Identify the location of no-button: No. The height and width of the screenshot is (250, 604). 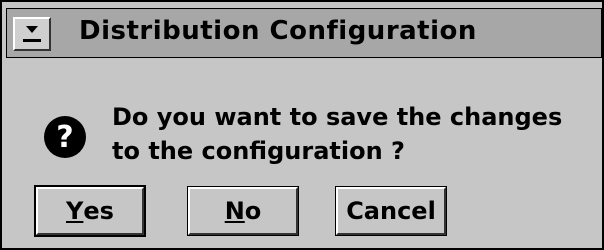
(243, 211).